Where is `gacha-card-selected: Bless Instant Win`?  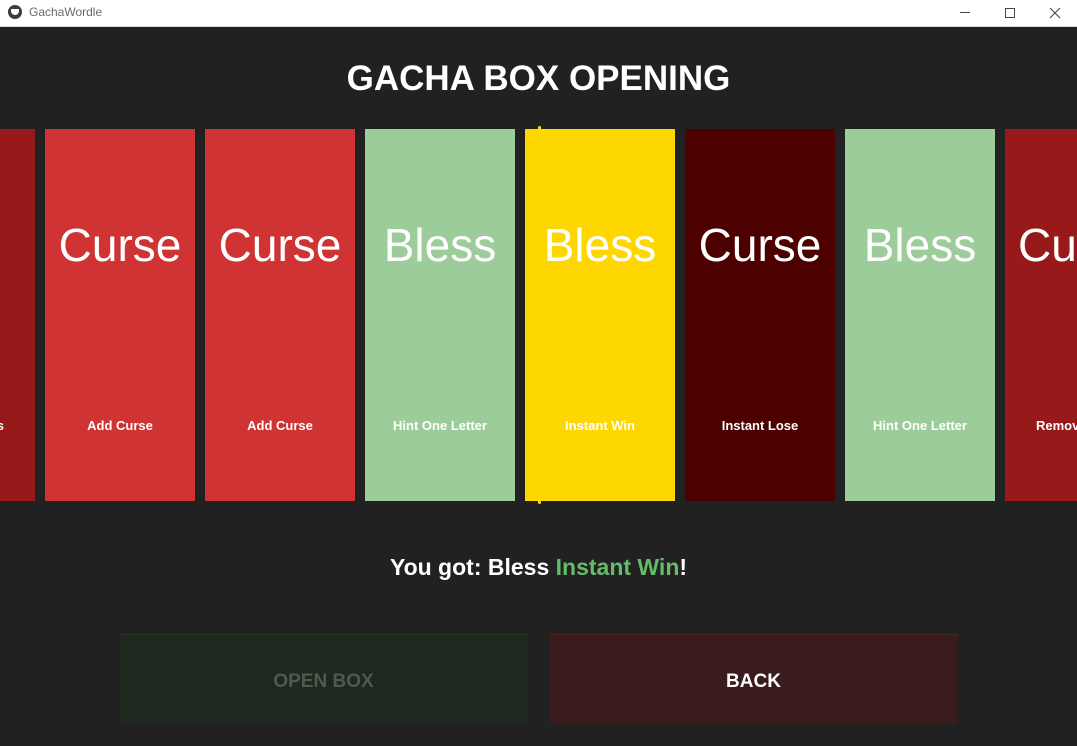
gacha-card-selected: Bless Instant Win is located at coordinates (600, 315).